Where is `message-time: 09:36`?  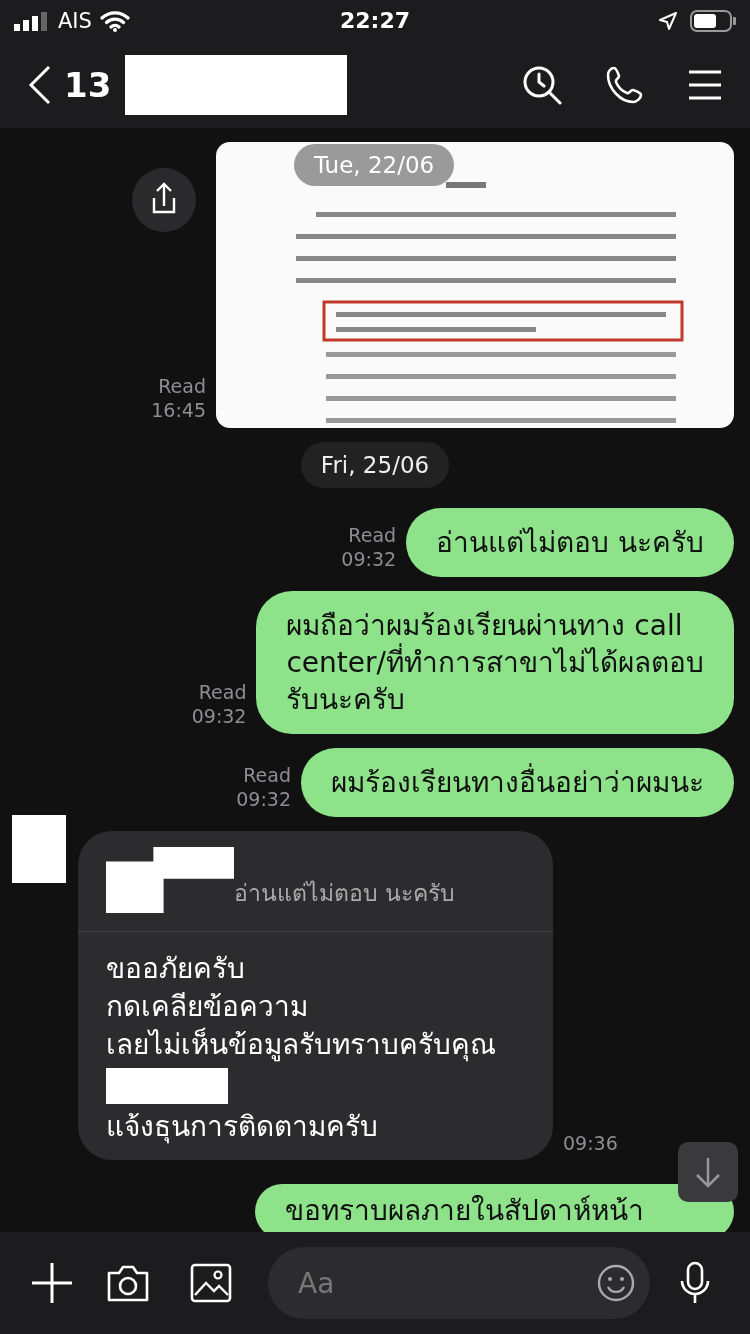
message-time: 09:36 is located at coordinates (590, 1143).